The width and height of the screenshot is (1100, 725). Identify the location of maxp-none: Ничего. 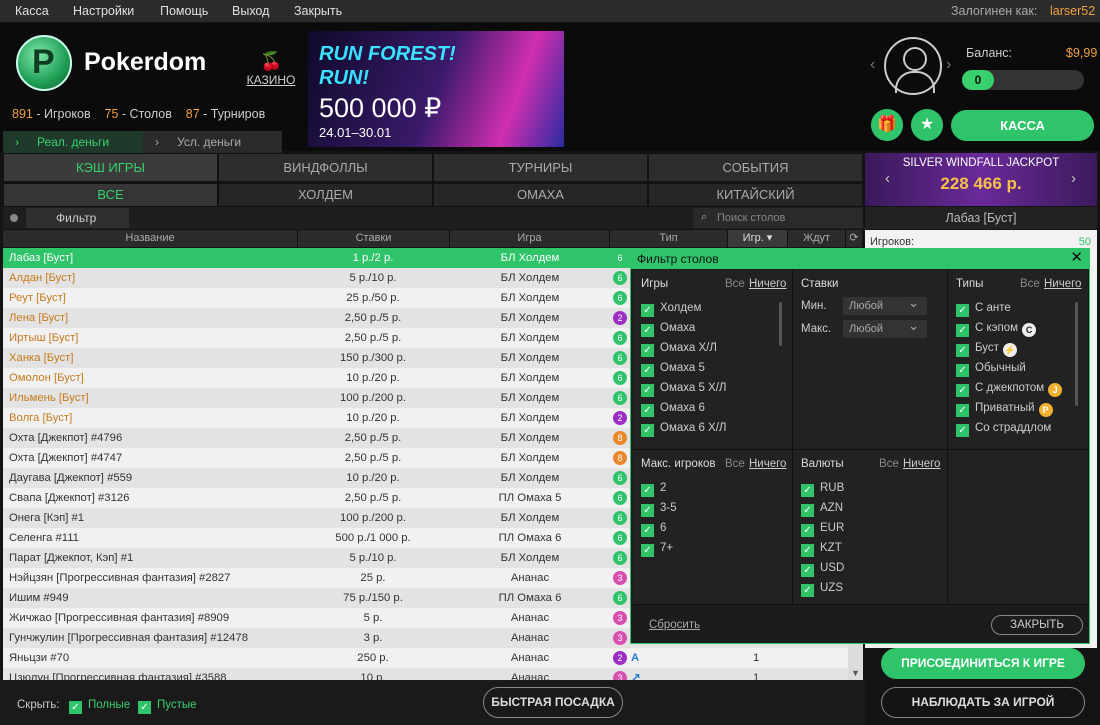
(767, 464).